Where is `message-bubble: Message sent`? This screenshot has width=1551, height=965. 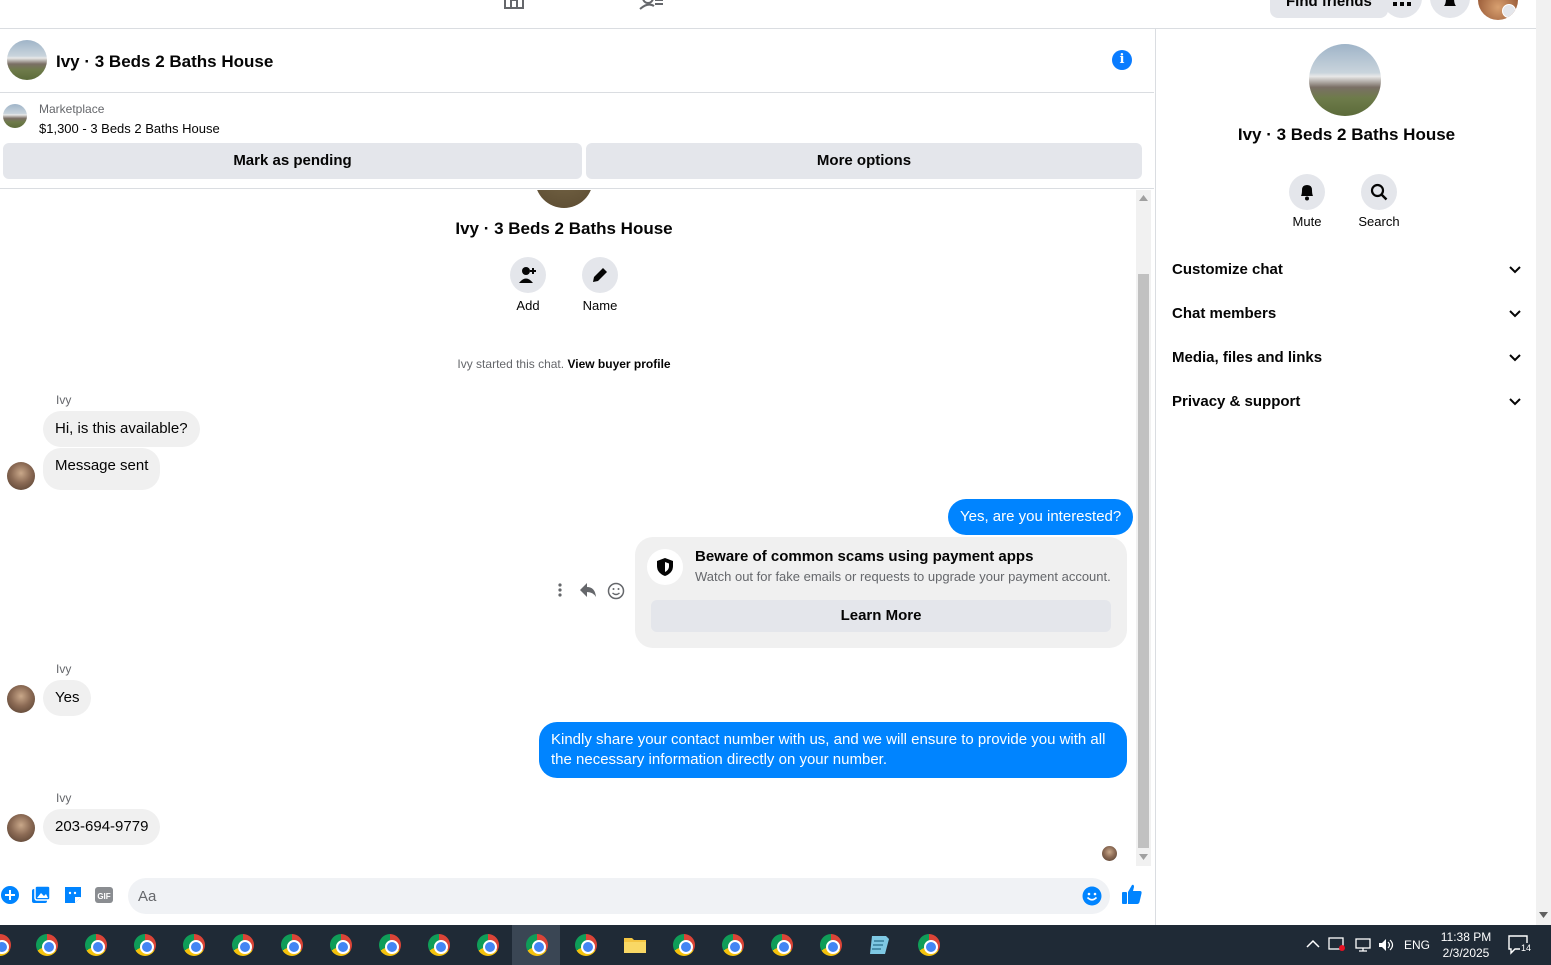
message-bubble: Message sent is located at coordinates (102, 469).